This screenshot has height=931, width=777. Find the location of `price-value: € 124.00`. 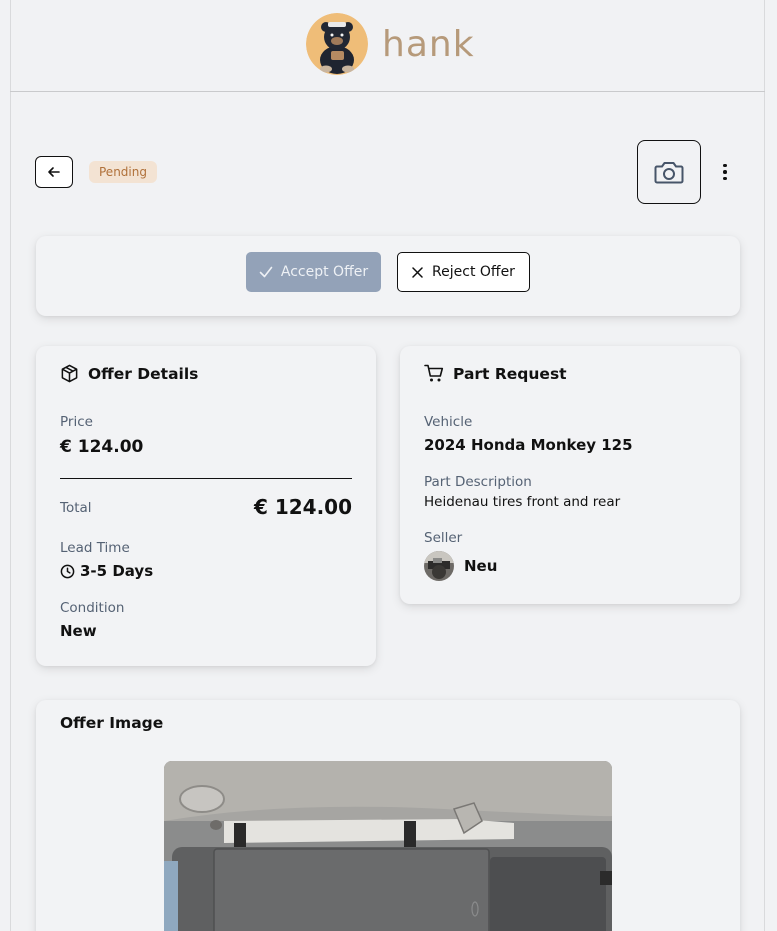

price-value: € 124.00 is located at coordinates (102, 447).